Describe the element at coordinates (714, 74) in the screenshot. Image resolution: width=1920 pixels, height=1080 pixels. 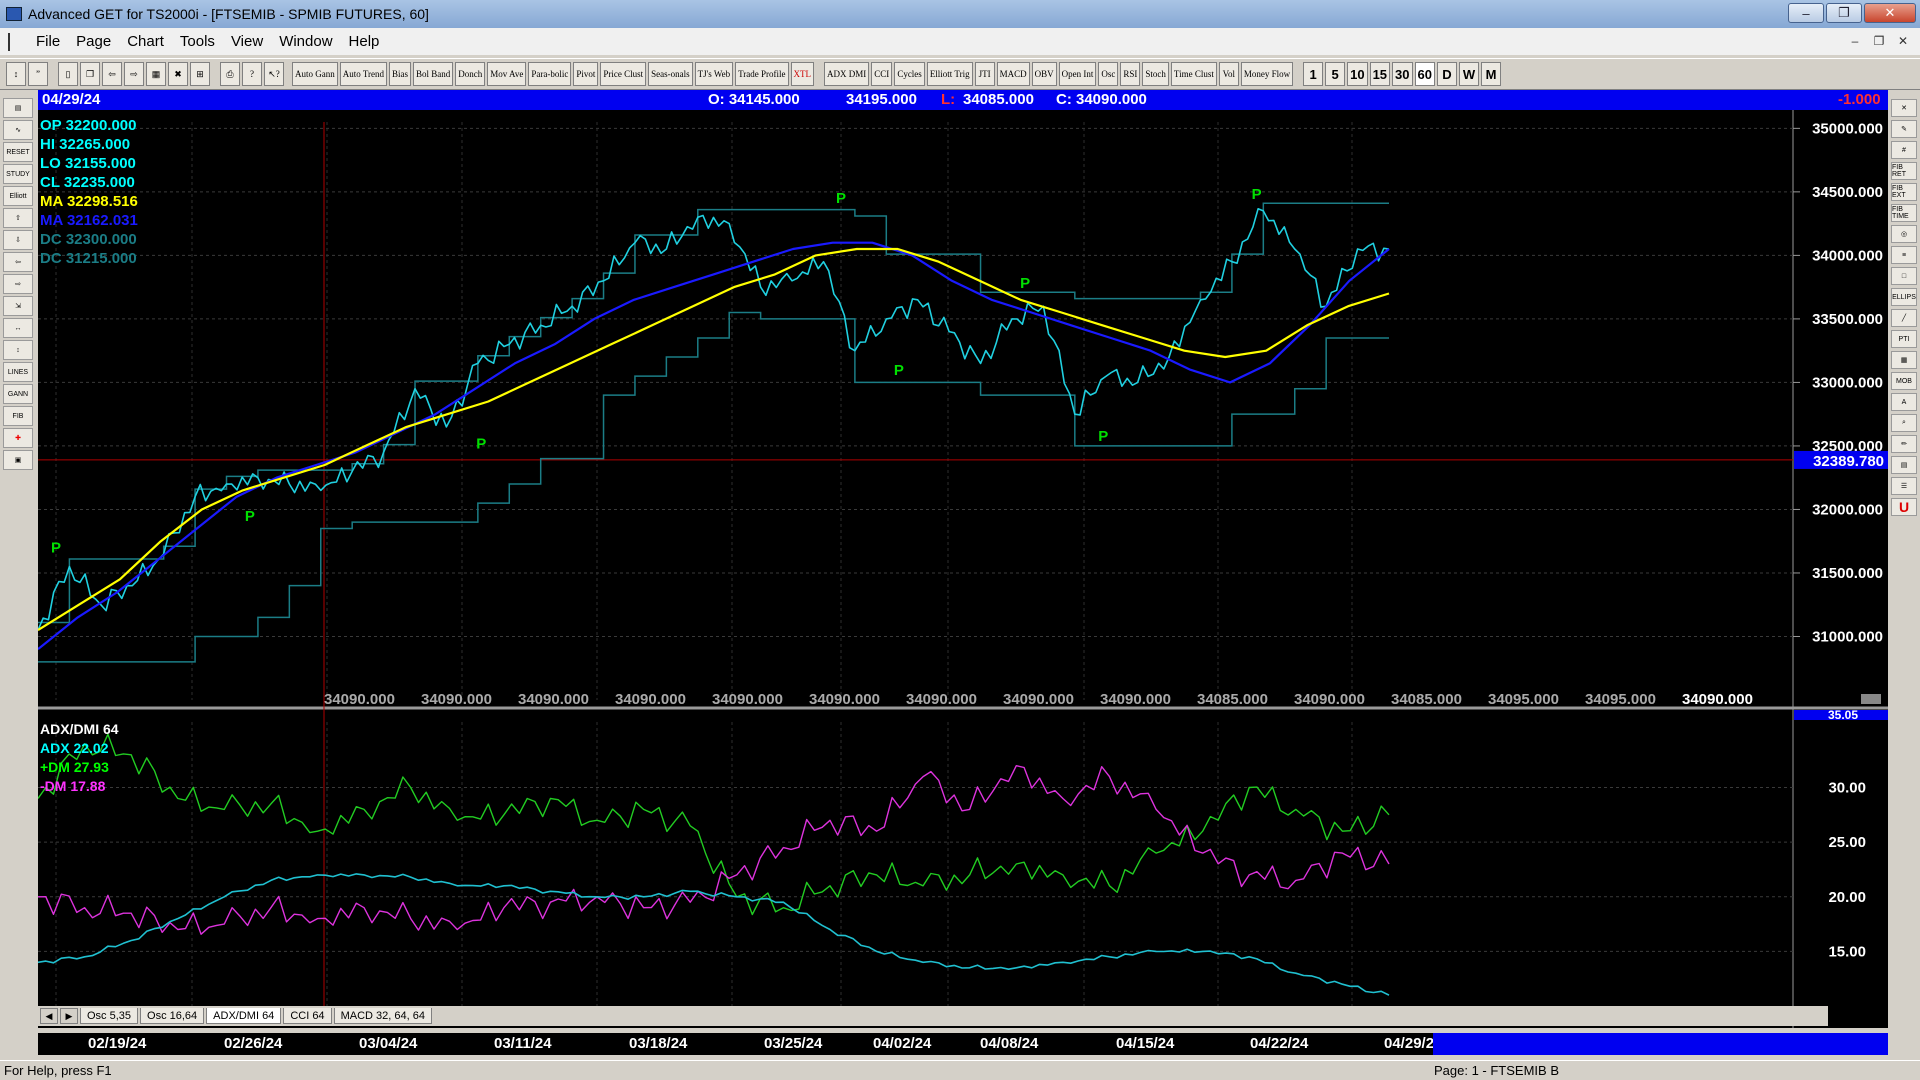
I see `study-tj-s-web-button: TJ's Web` at that location.